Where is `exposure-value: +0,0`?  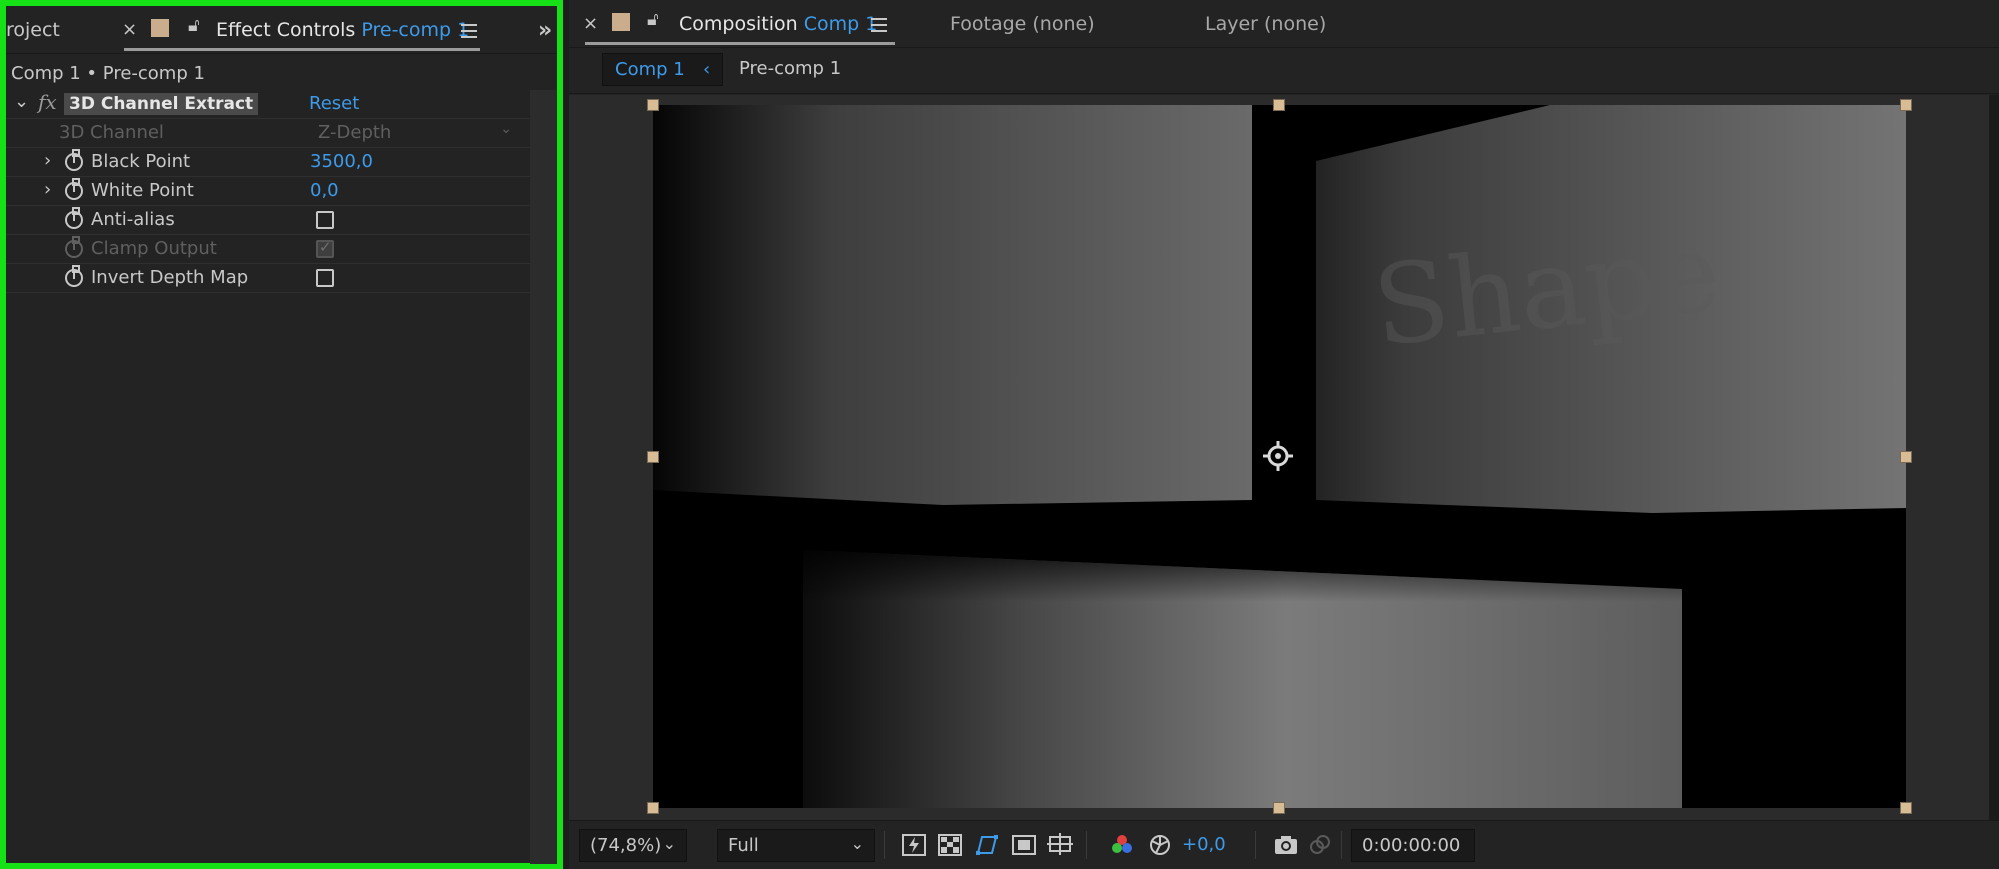 exposure-value: +0,0 is located at coordinates (1204, 844).